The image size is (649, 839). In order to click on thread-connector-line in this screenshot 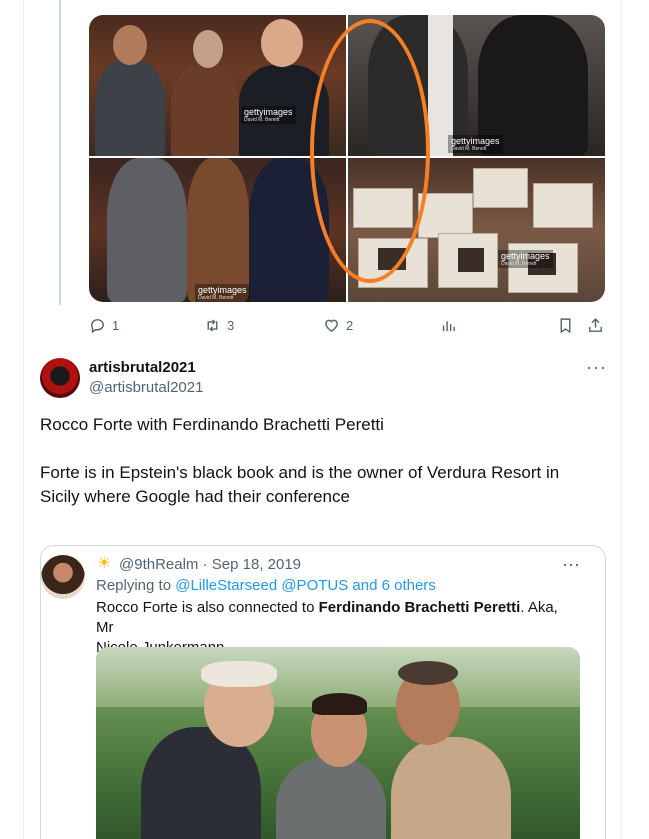, I will do `click(60, 152)`.